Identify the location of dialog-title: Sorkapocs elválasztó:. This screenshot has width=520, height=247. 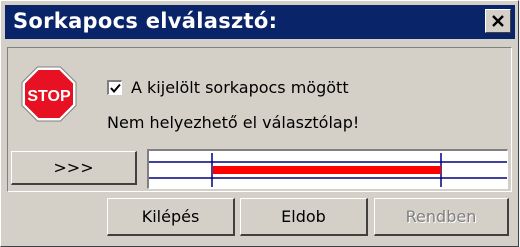
(145, 21).